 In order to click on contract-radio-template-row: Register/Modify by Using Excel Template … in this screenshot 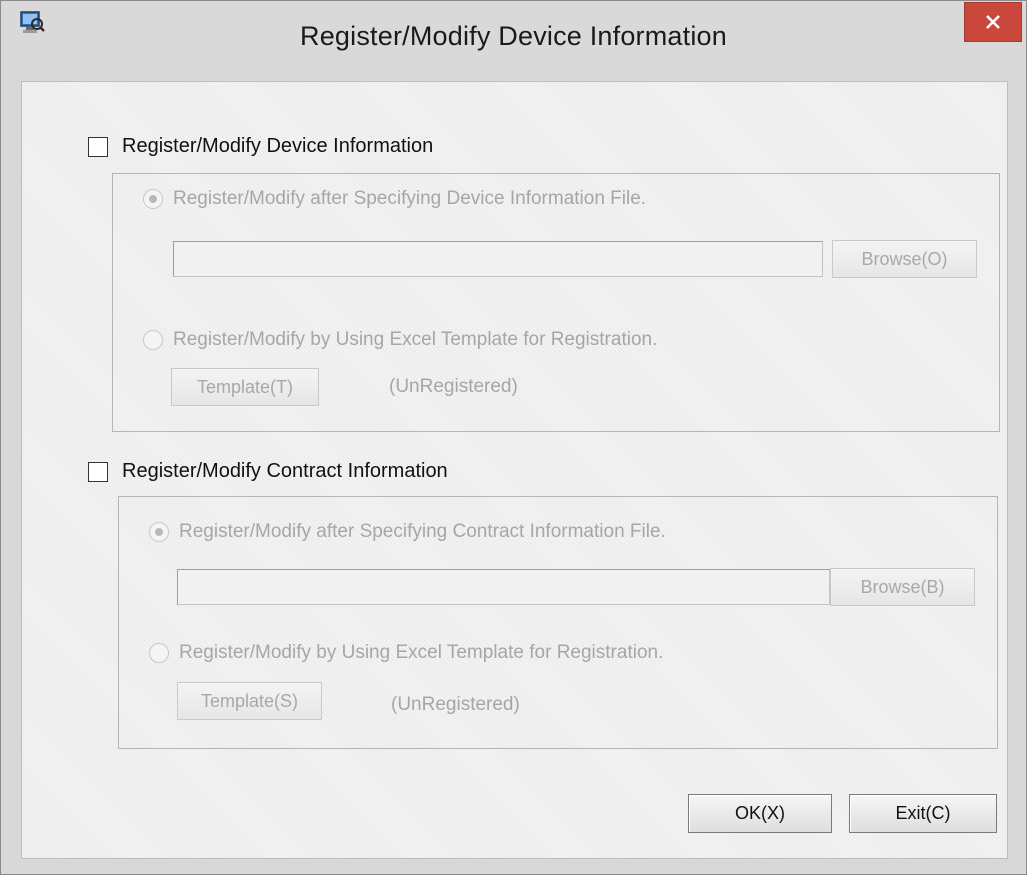, I will do `click(406, 653)`.